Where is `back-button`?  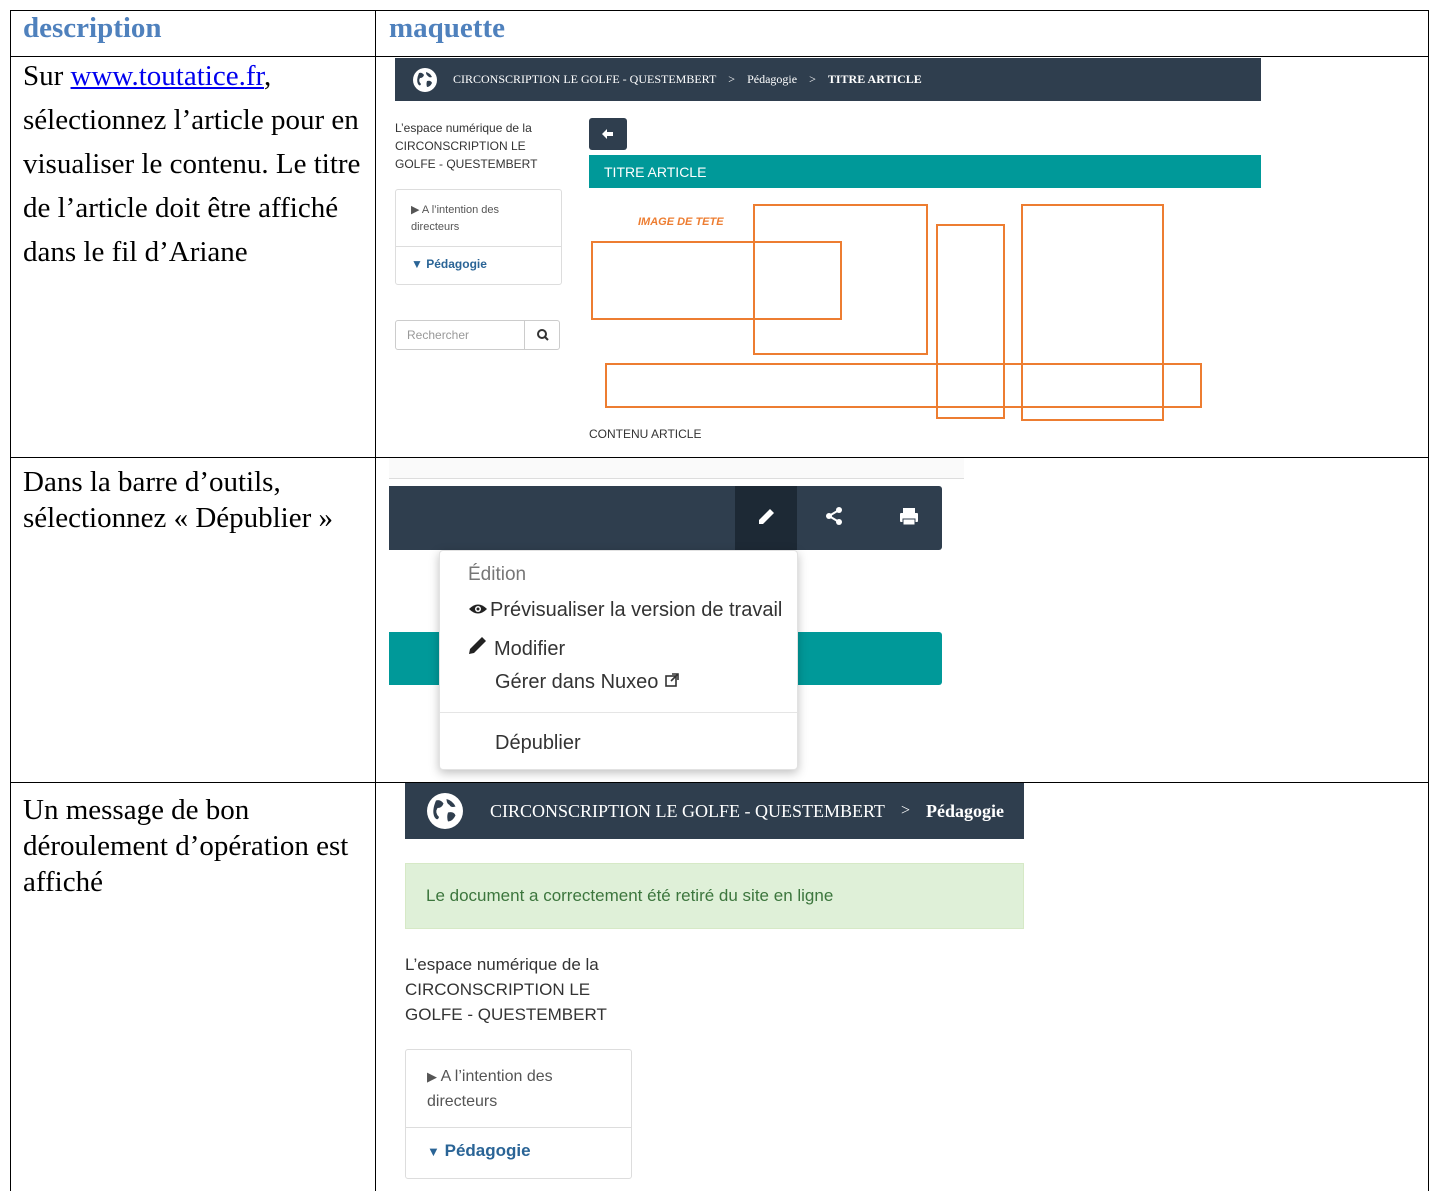
back-button is located at coordinates (608, 134).